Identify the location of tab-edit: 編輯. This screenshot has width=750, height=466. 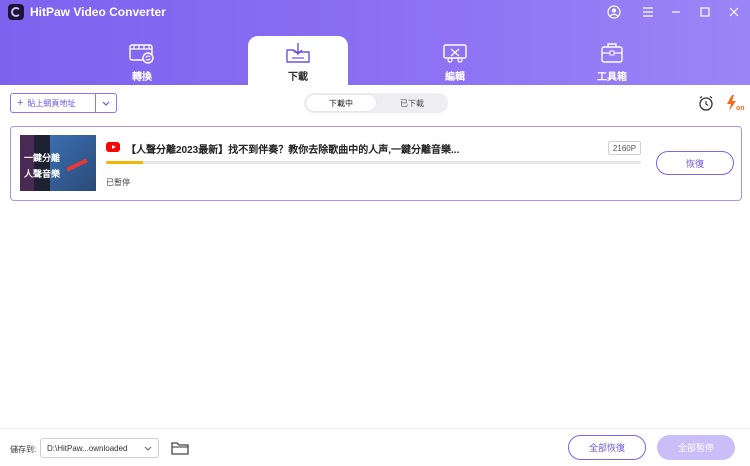
(455, 60).